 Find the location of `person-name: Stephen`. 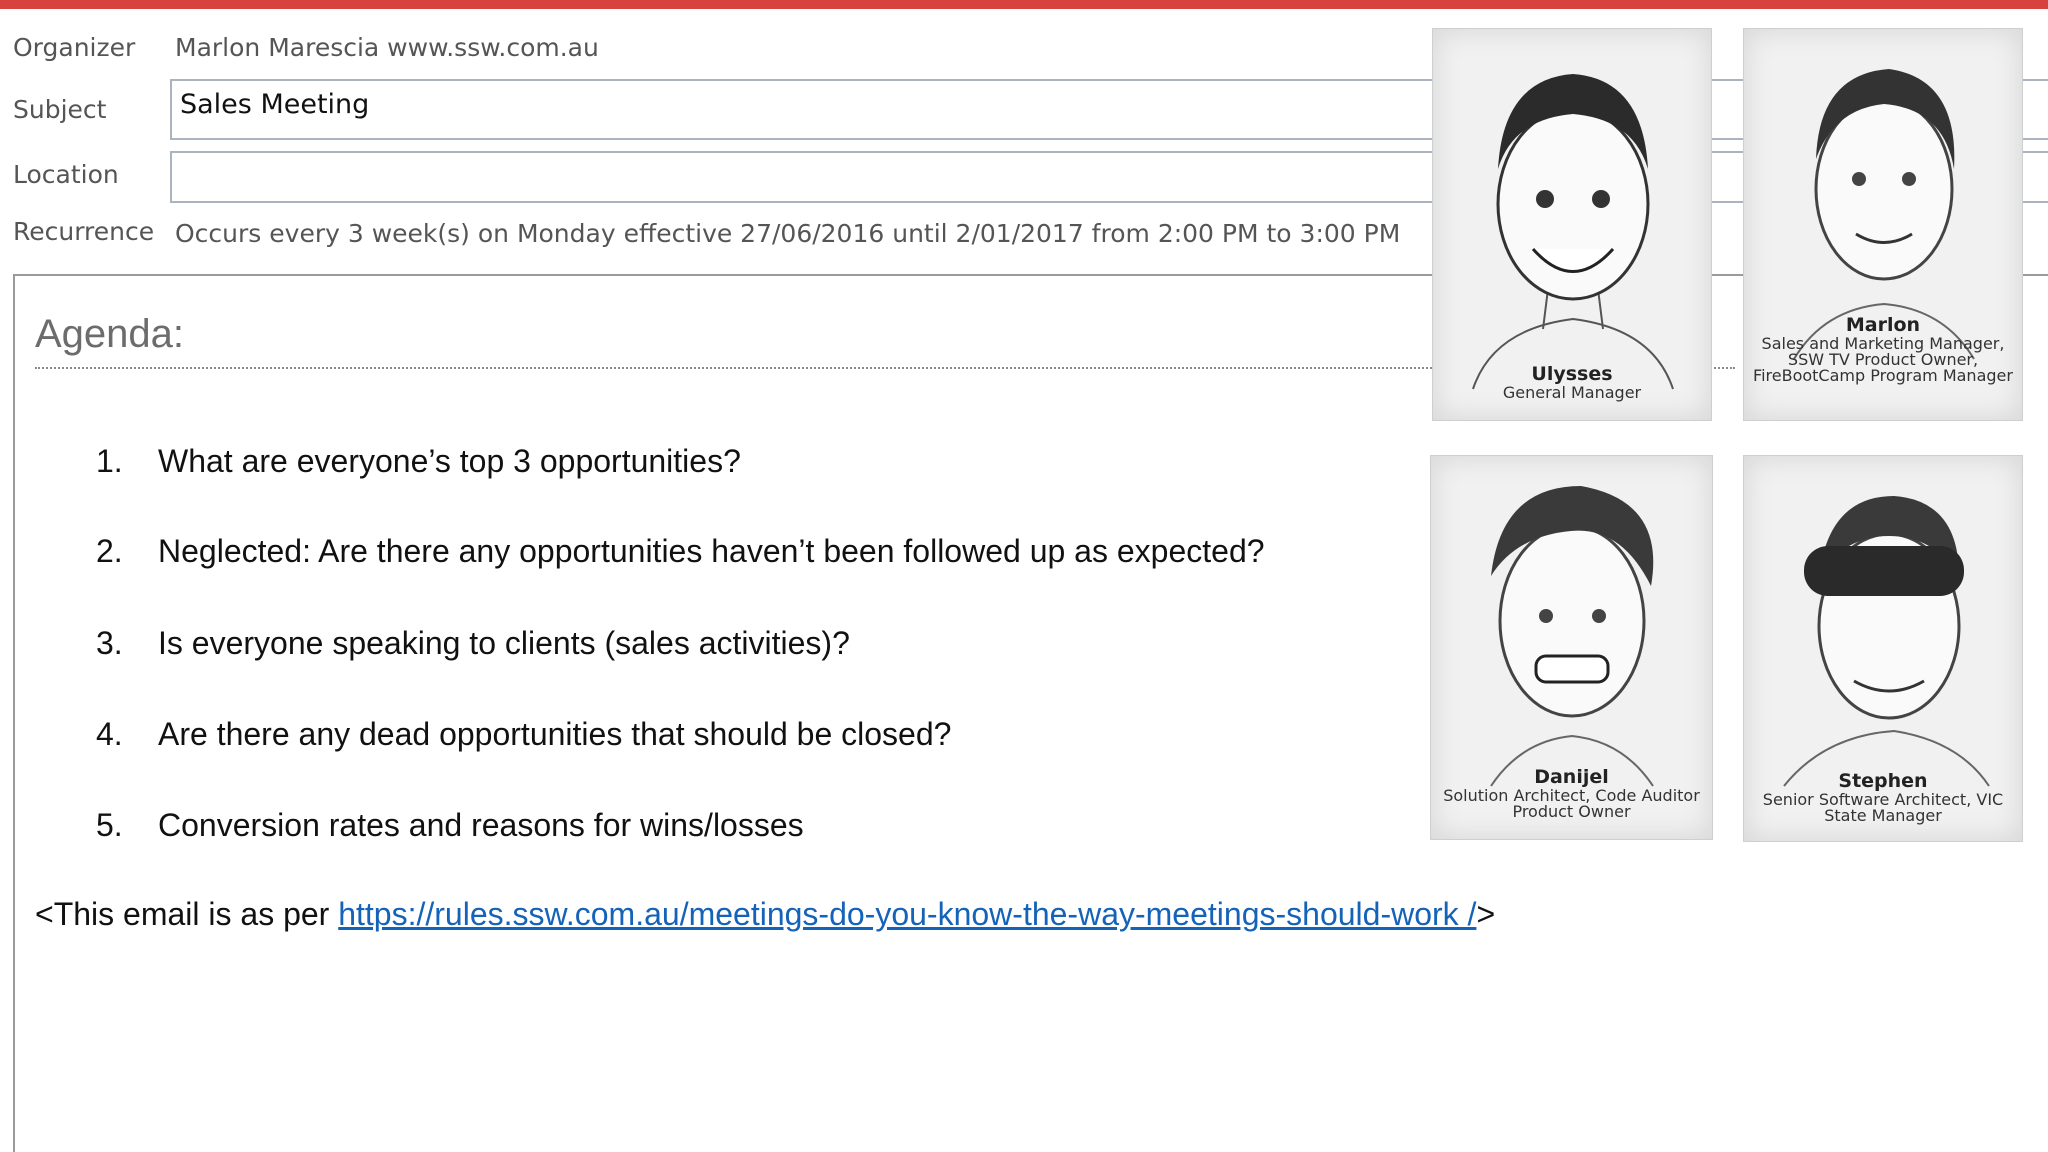

person-name: Stephen is located at coordinates (1883, 781).